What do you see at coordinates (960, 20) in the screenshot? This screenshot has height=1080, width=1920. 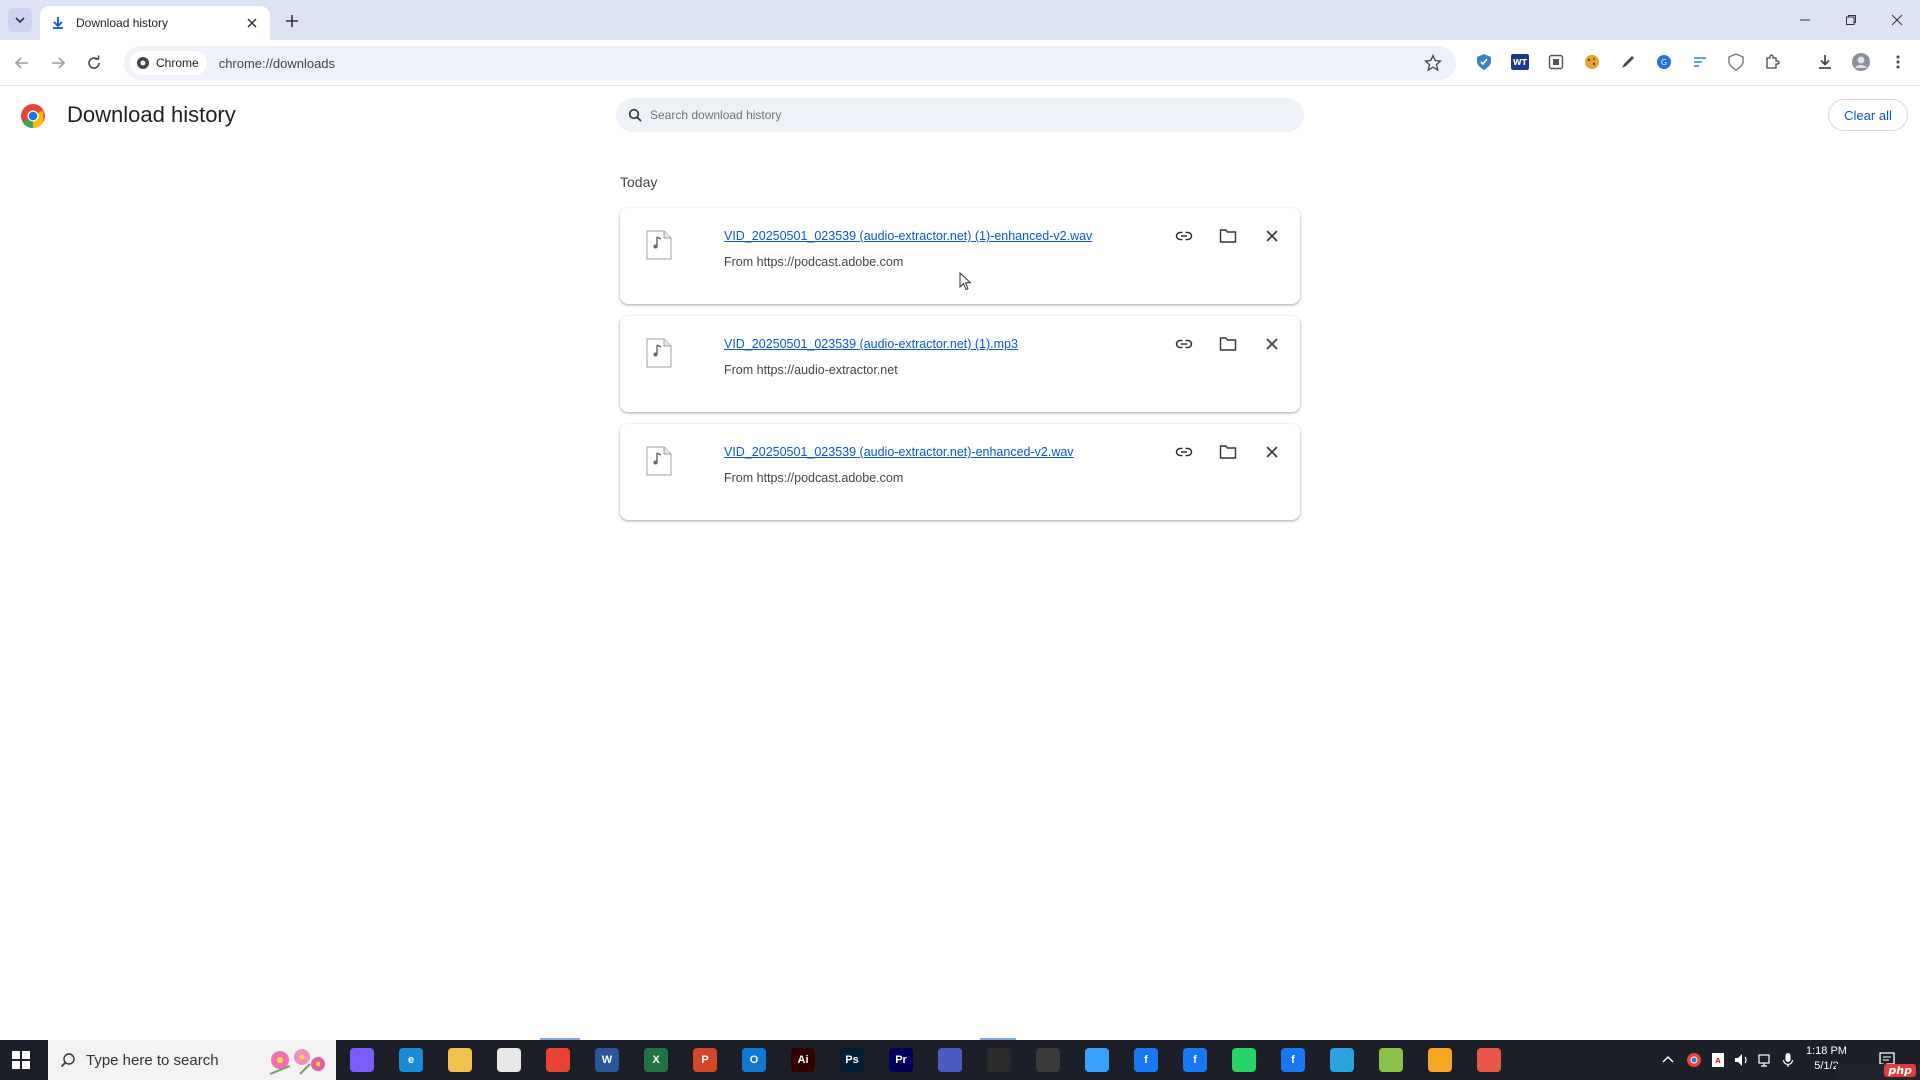 I see `tab-strip: Download history` at bounding box center [960, 20].